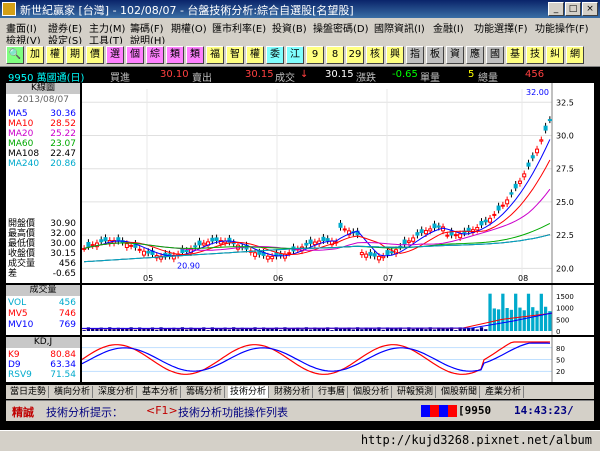 The image size is (600, 451). What do you see at coordinates (43, 100) in the screenshot?
I see `kline-date: 2013/08/07` at bounding box center [43, 100].